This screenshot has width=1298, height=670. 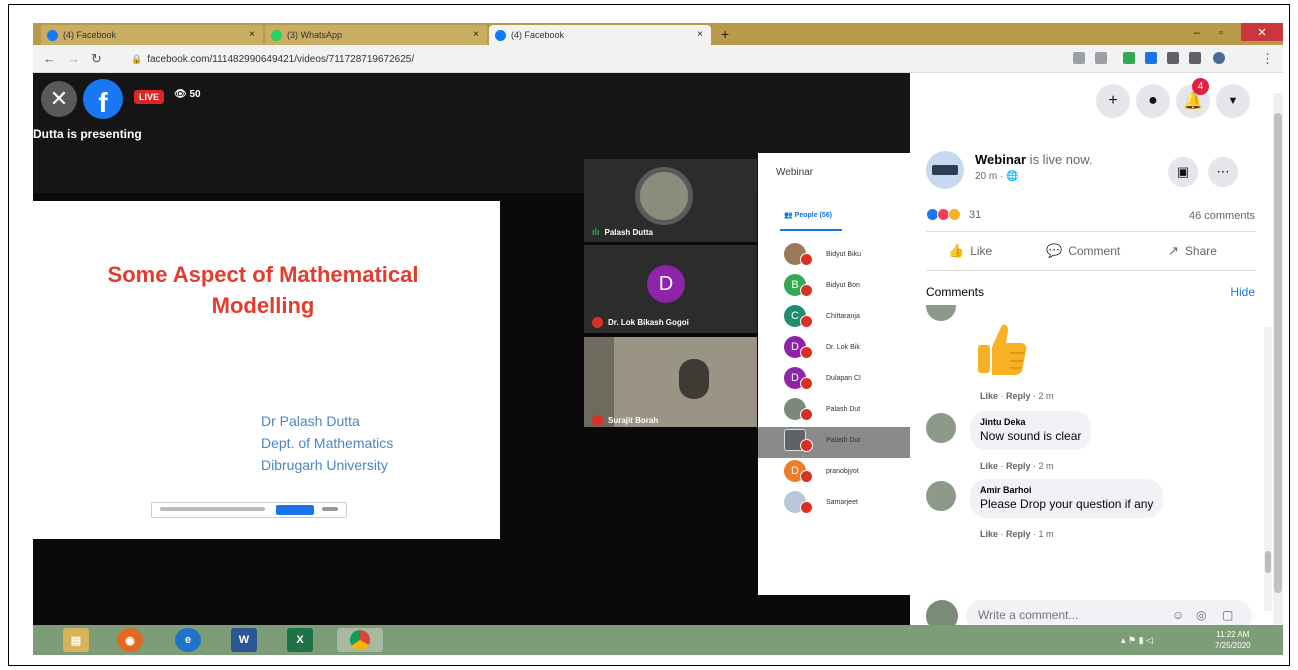 I want to click on page-avatar, so click(x=945, y=170).